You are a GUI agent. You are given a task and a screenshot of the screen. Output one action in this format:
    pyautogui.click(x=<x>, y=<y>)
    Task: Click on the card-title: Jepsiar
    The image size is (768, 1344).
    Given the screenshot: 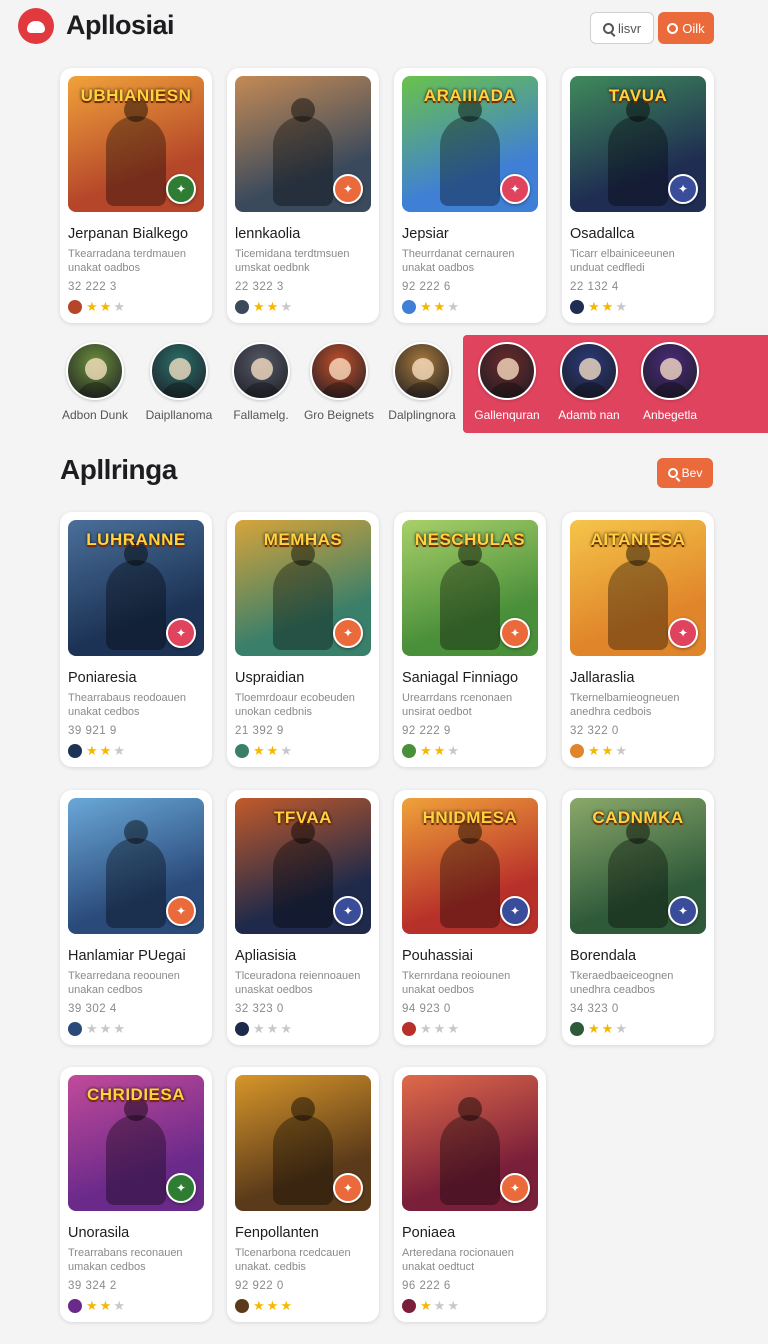 What is the action you would take?
    pyautogui.click(x=425, y=234)
    